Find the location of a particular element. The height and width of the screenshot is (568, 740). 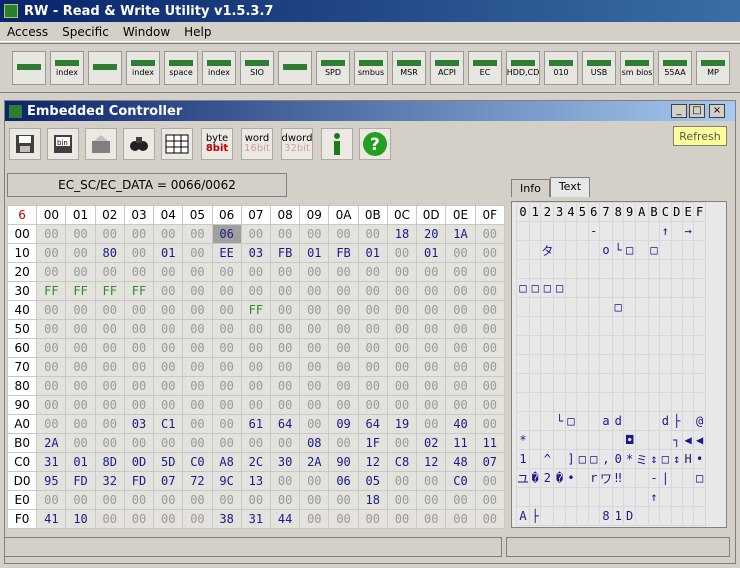

register-cell: 06 is located at coordinates (226, 234).